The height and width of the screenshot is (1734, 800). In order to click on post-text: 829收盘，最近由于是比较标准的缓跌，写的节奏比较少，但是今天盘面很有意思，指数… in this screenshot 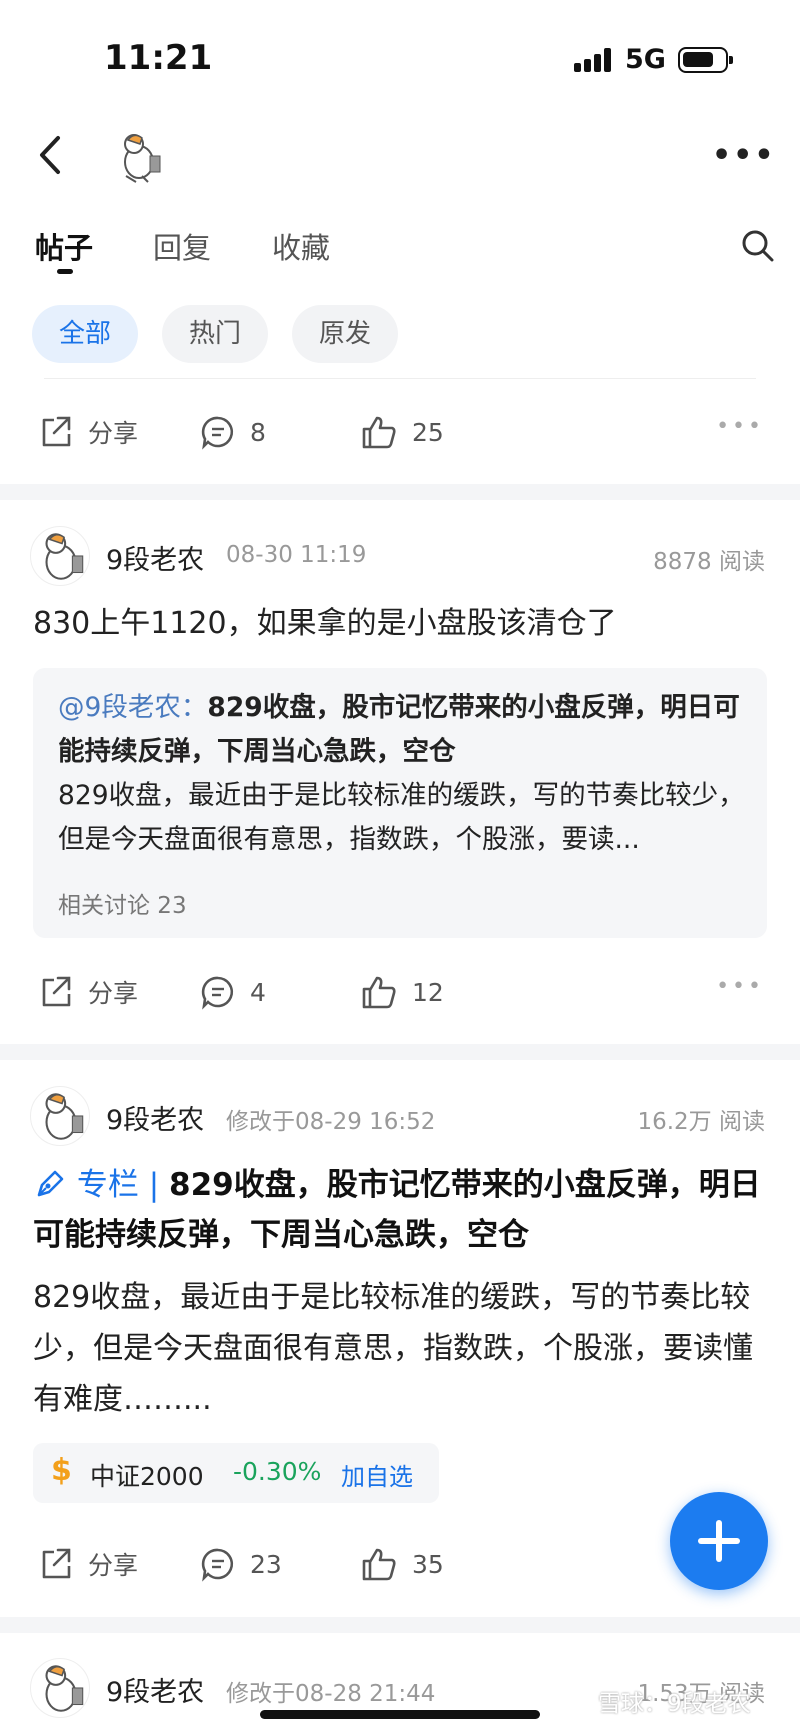, I will do `click(403, 1348)`.